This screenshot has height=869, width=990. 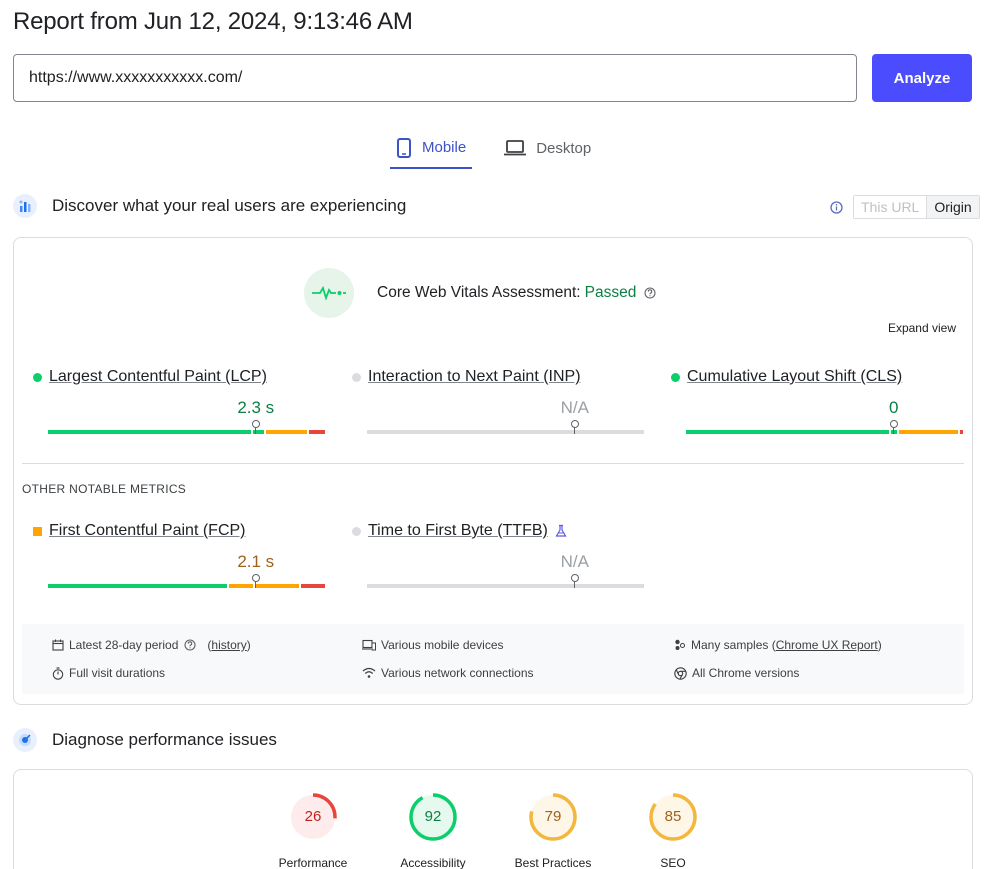 What do you see at coordinates (890, 207) in the screenshot?
I see `this-url-button: This URL` at bounding box center [890, 207].